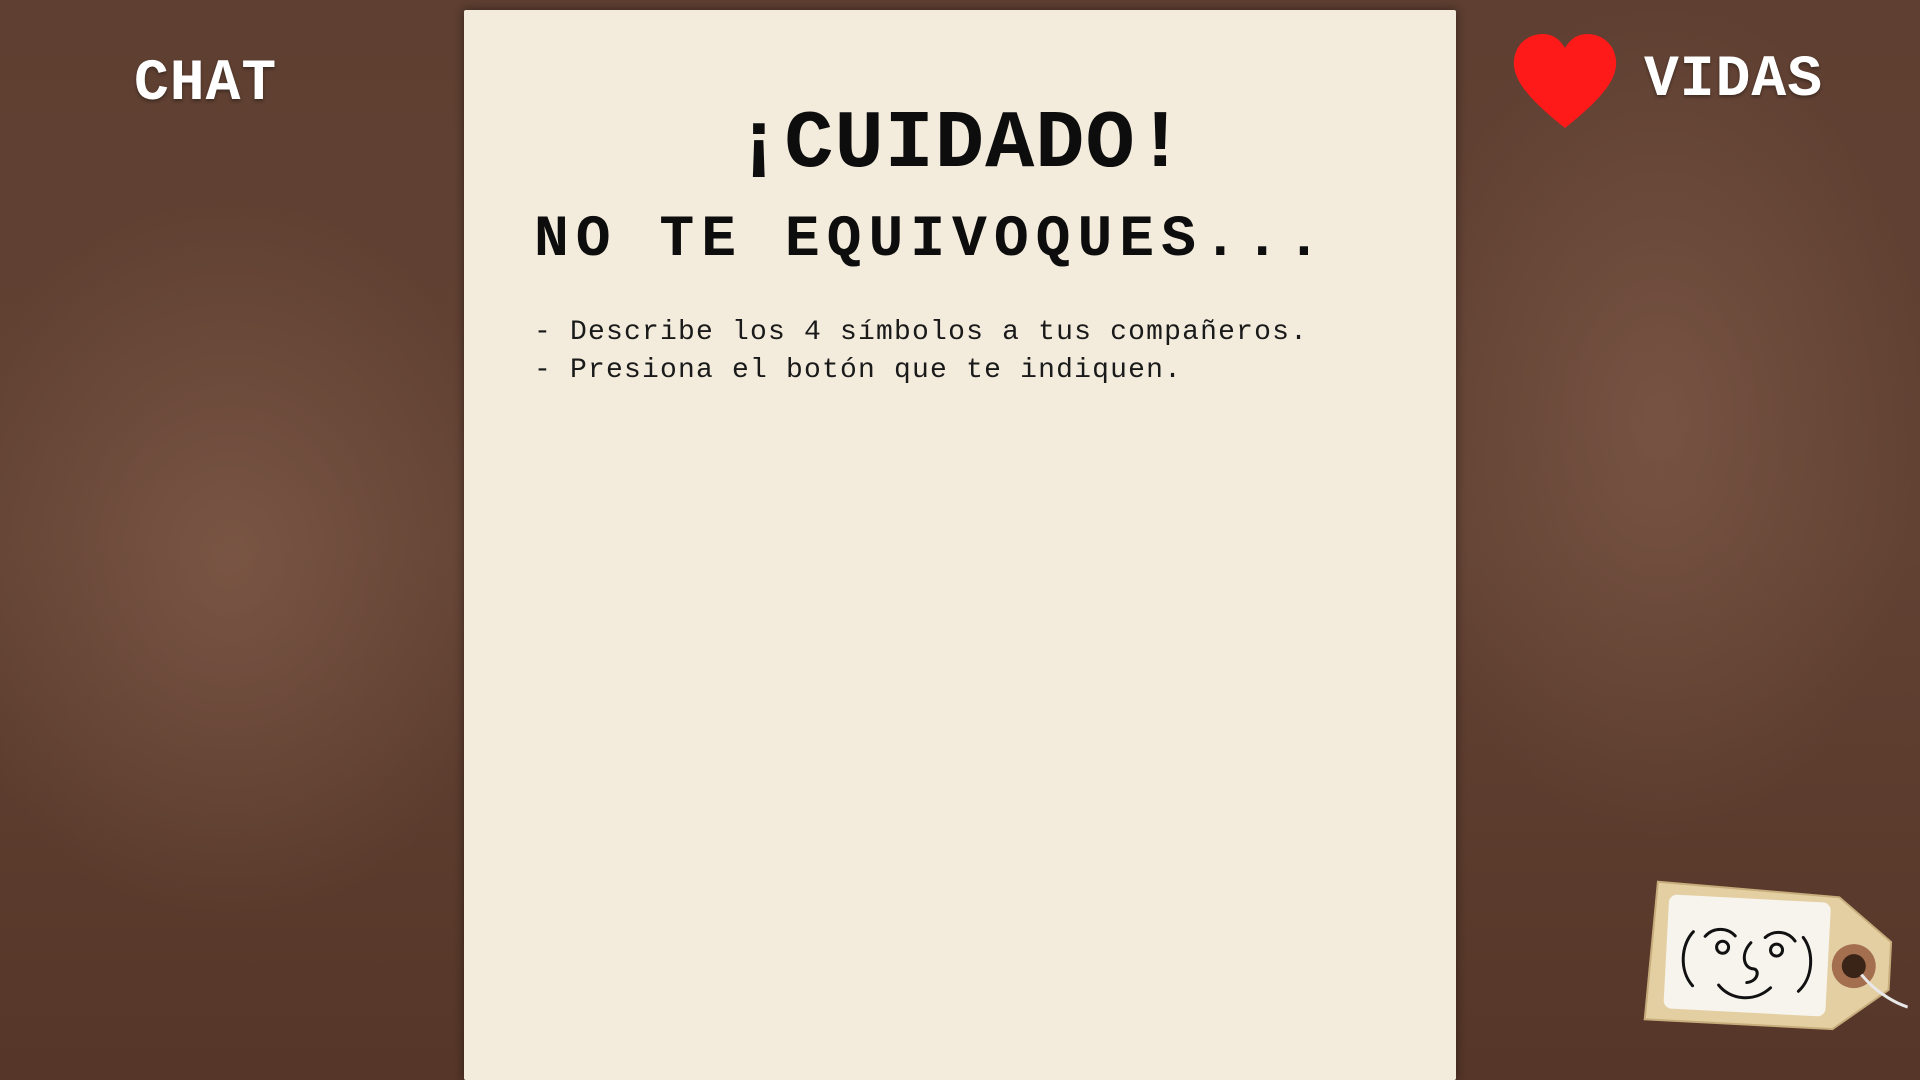  I want to click on page-title: ¡CUIDADO!, so click(960, 144).